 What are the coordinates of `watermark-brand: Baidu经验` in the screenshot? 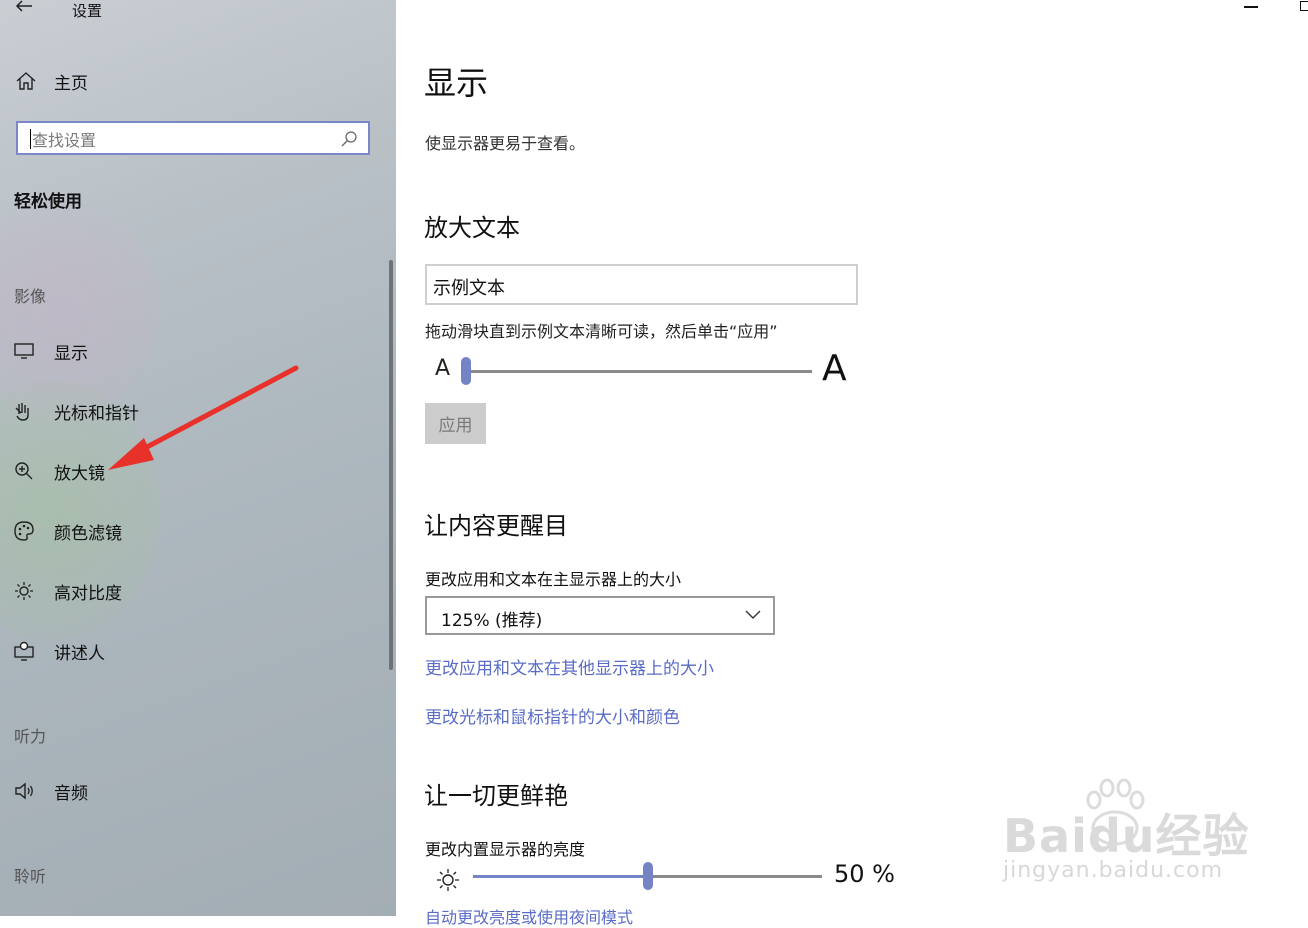 It's located at (1126, 836).